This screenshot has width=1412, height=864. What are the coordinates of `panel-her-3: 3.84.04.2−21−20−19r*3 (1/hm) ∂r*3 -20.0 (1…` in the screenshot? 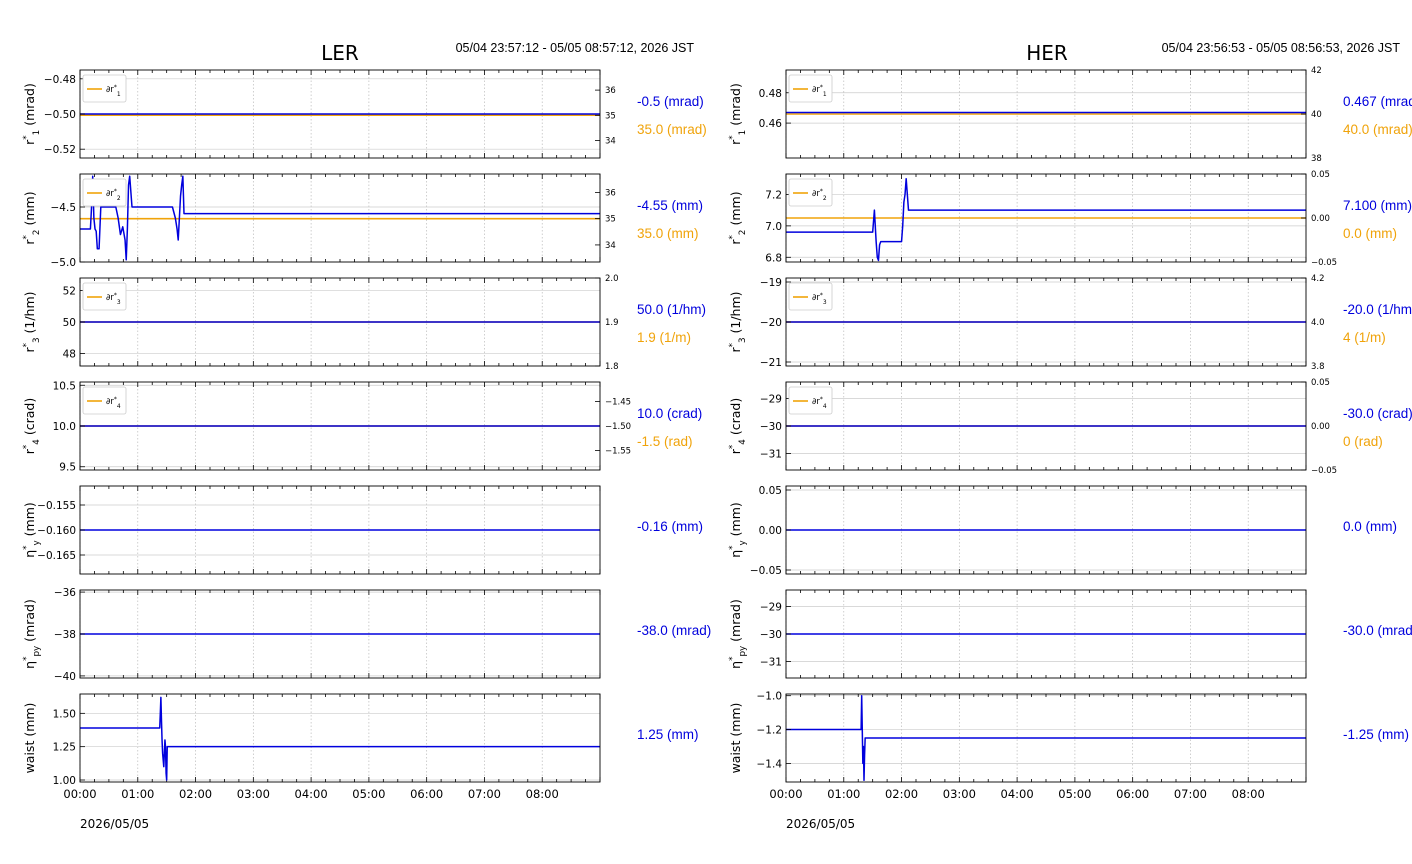 It's located at (1070, 323).